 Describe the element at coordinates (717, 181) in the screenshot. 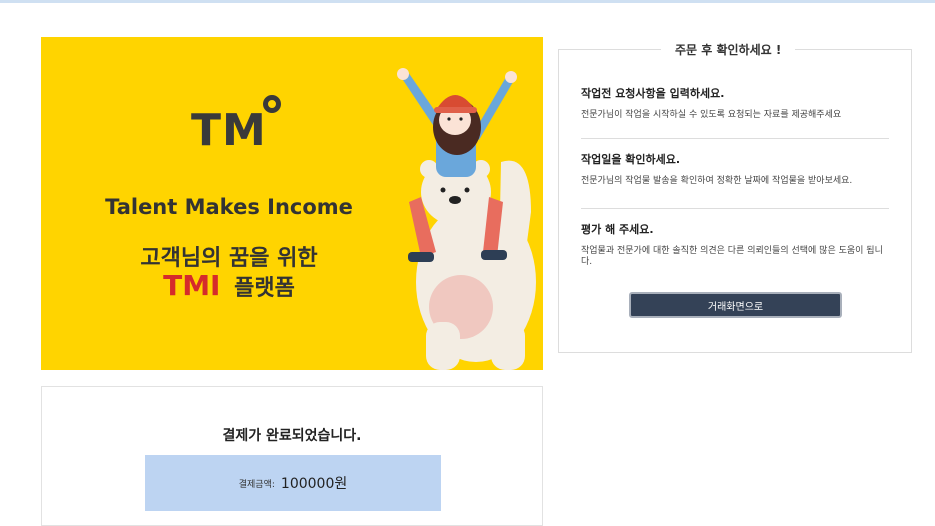

I see `checklist-text: 전문가님의 작업물 발송을 확인하여 정확한 날짜에 작업물을 받아보세요.` at that location.